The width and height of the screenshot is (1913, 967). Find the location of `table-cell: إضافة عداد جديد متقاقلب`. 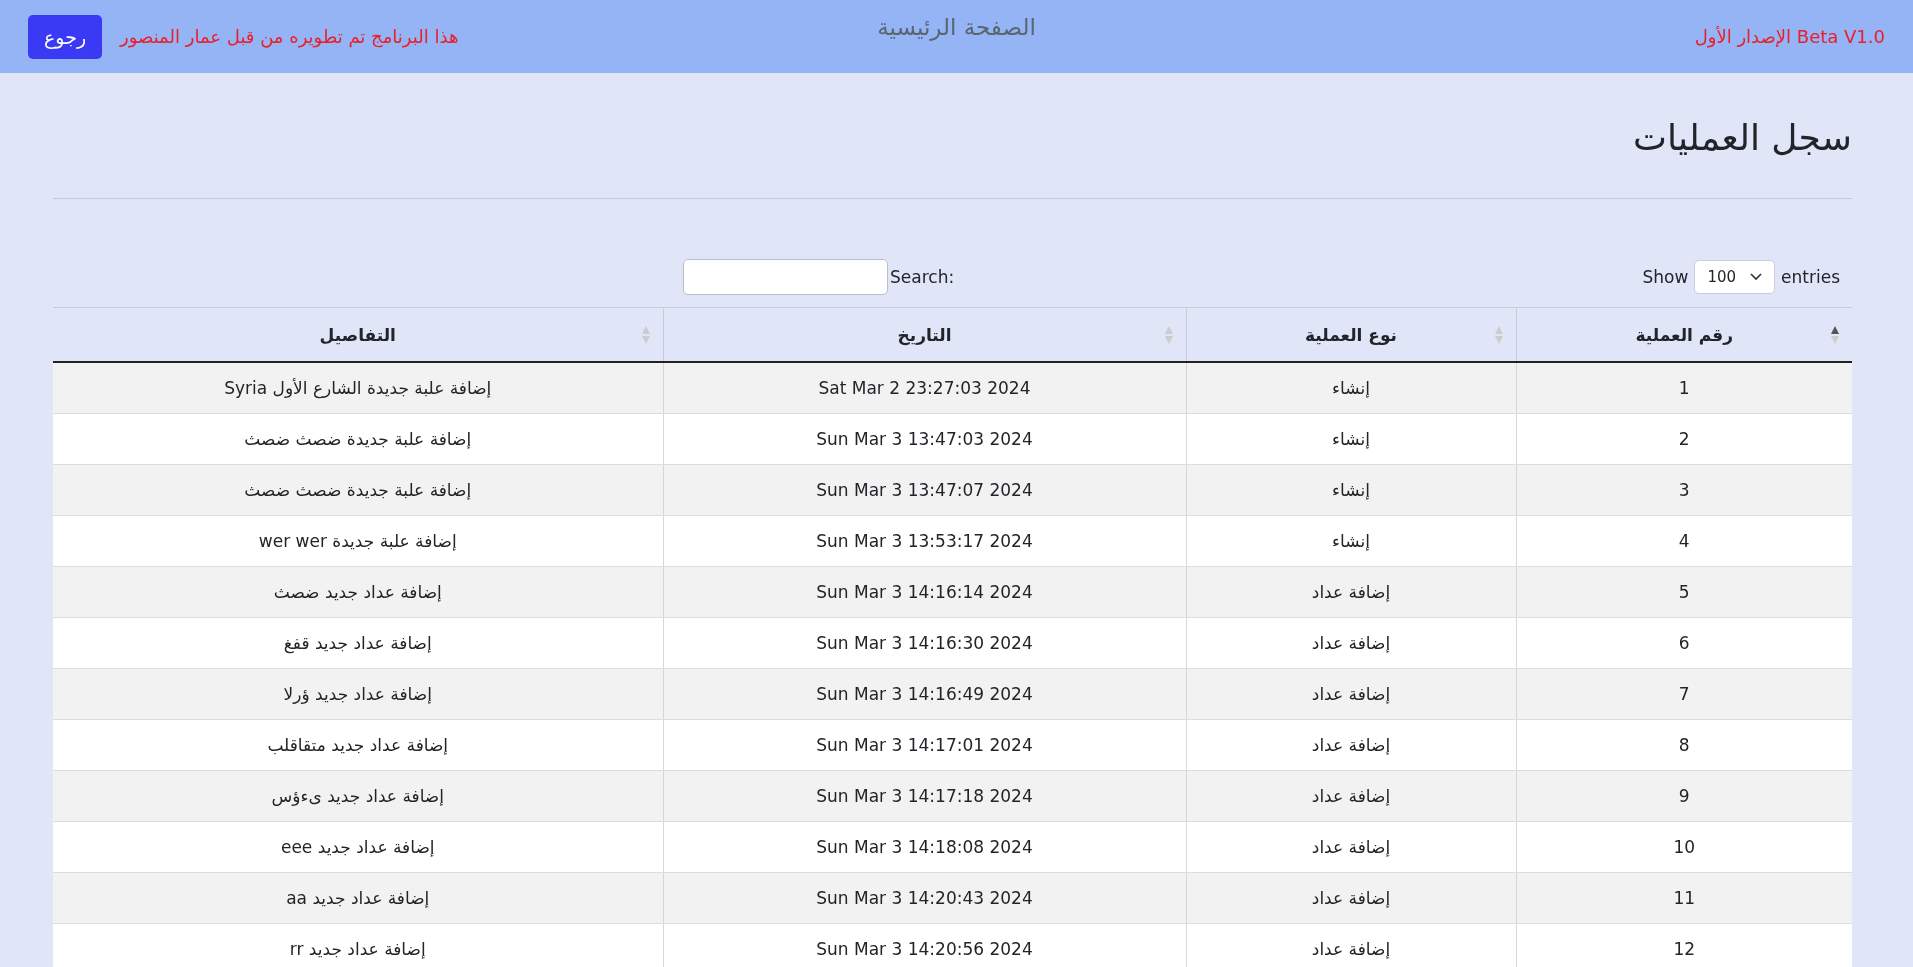

table-cell: إضافة عداد جديد متقاقلب is located at coordinates (358, 745).